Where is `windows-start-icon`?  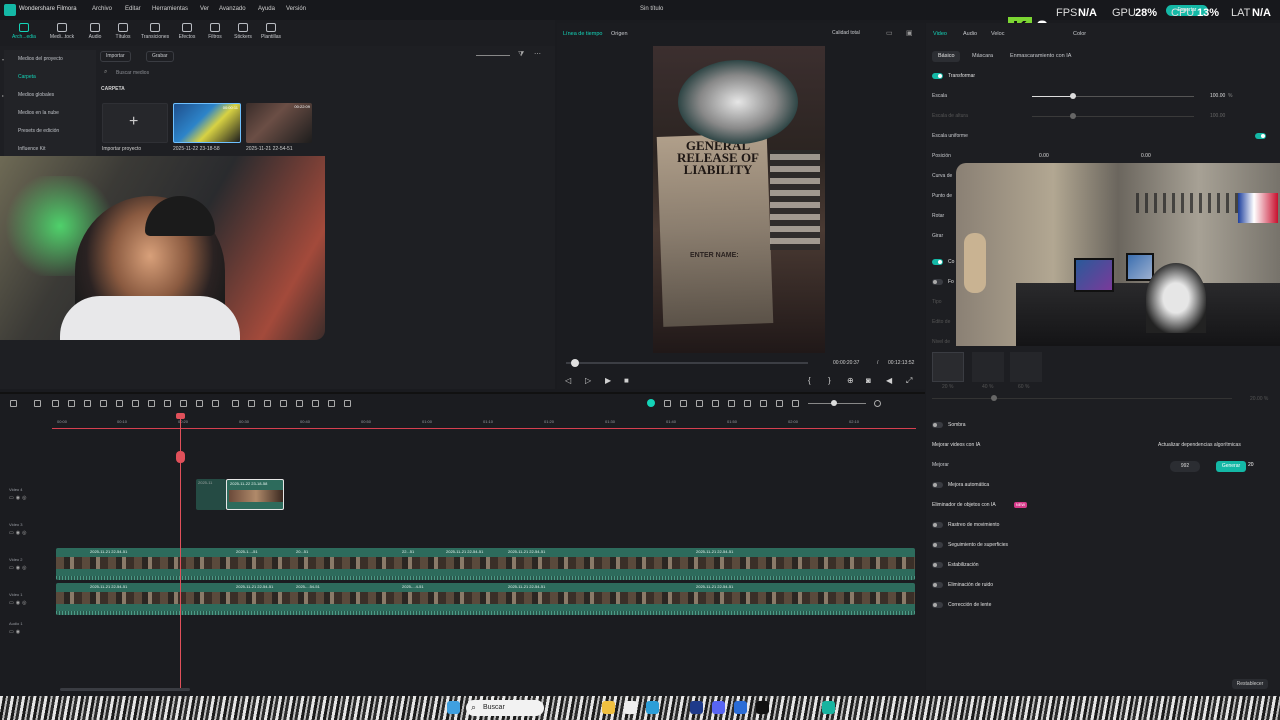 windows-start-icon is located at coordinates (453, 707).